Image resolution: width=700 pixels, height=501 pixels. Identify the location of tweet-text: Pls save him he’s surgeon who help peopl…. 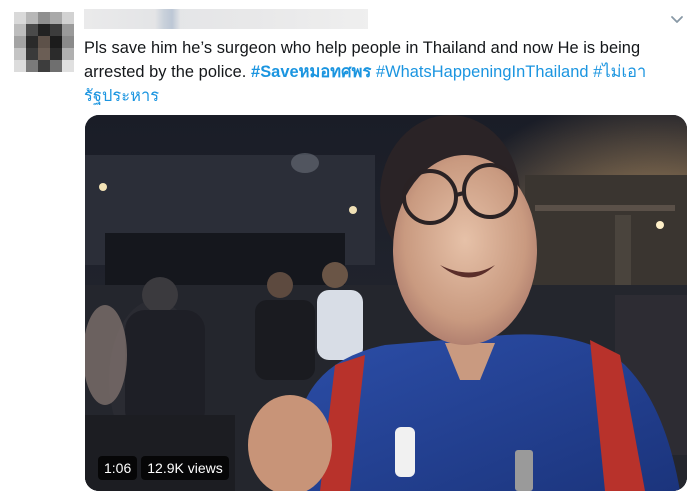
(384, 72).